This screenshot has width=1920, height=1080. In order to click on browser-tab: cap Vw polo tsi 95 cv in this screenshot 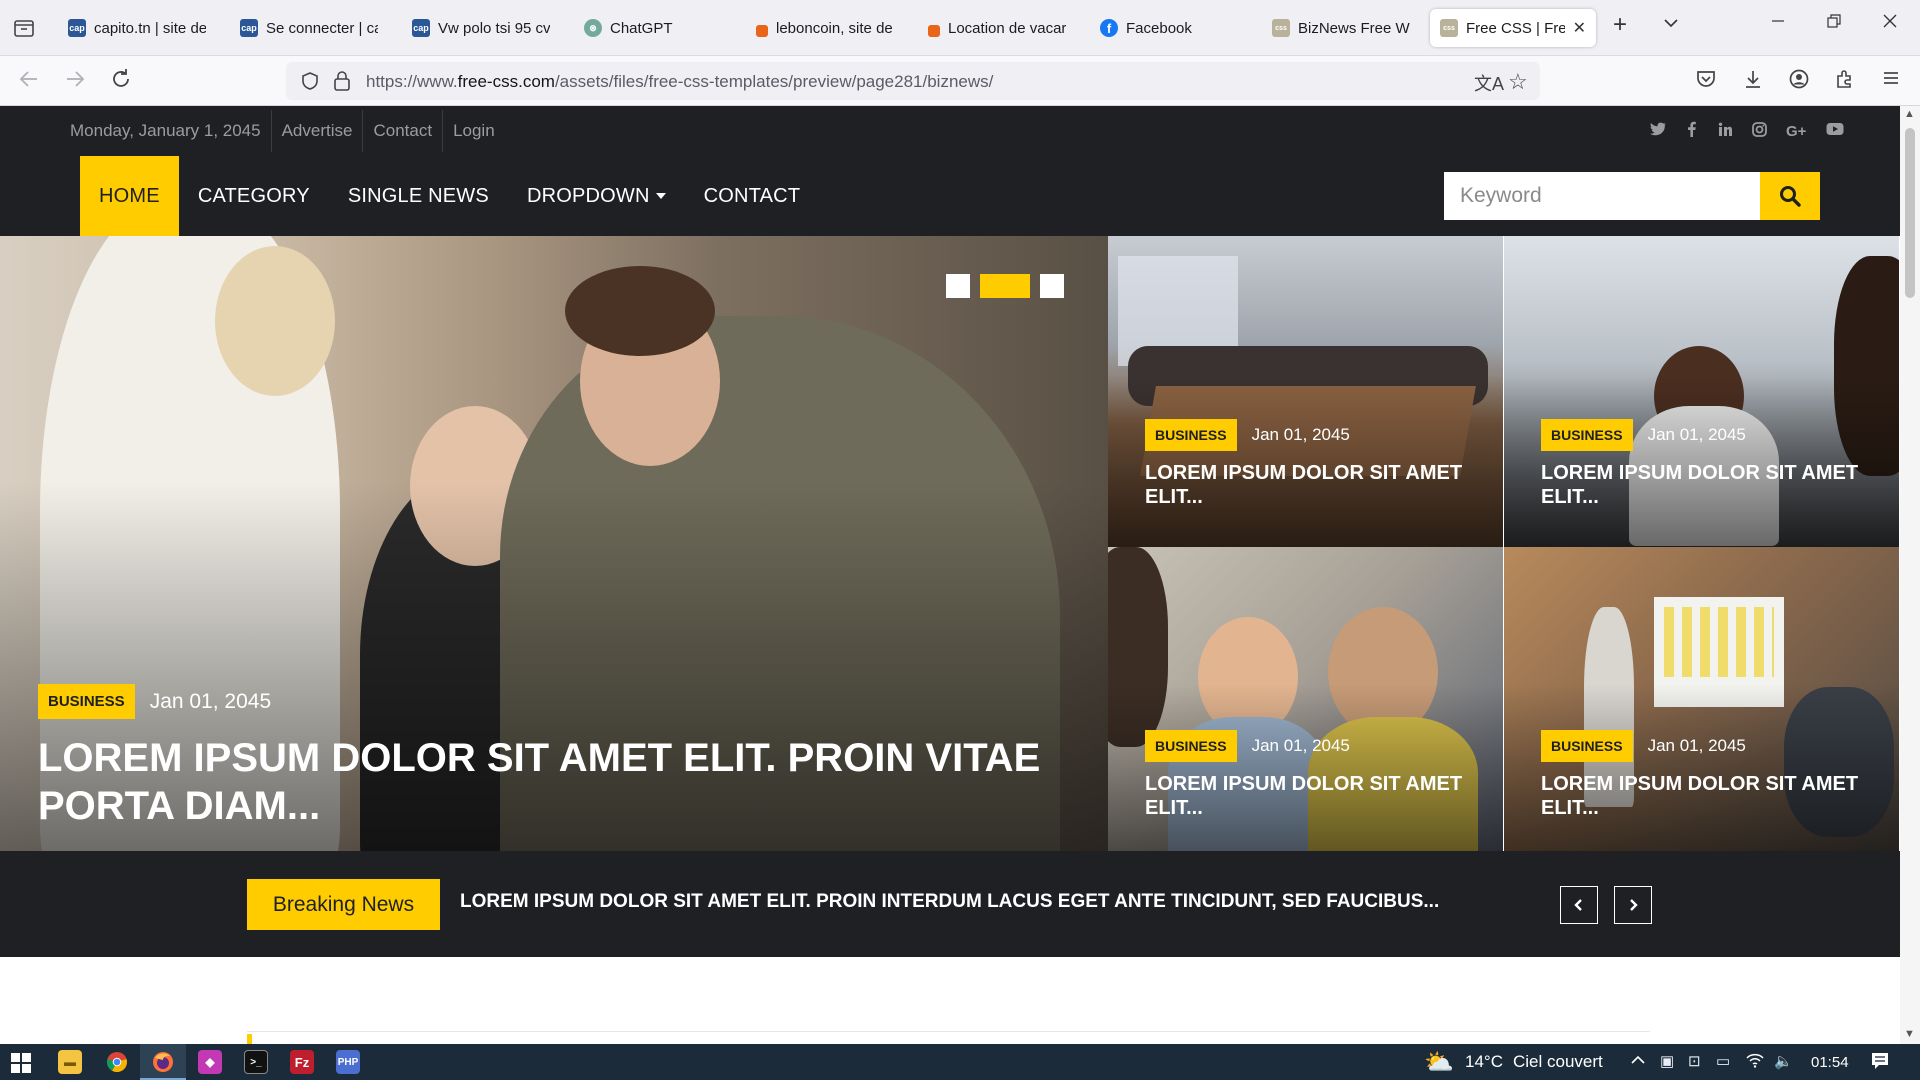, I will do `click(481, 28)`.